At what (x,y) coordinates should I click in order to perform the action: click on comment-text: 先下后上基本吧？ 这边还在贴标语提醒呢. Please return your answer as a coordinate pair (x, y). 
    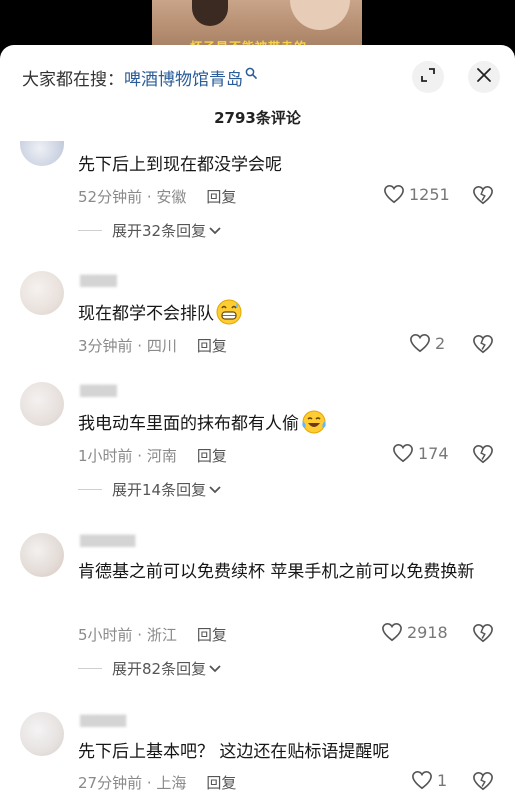
    Looking at the image, I should click on (234, 752).